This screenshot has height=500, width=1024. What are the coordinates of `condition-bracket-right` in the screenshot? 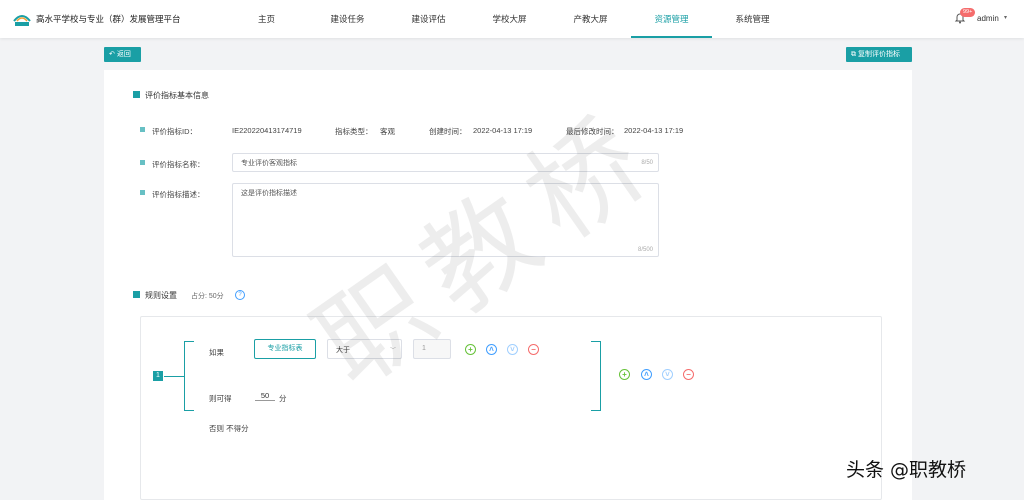 It's located at (596, 376).